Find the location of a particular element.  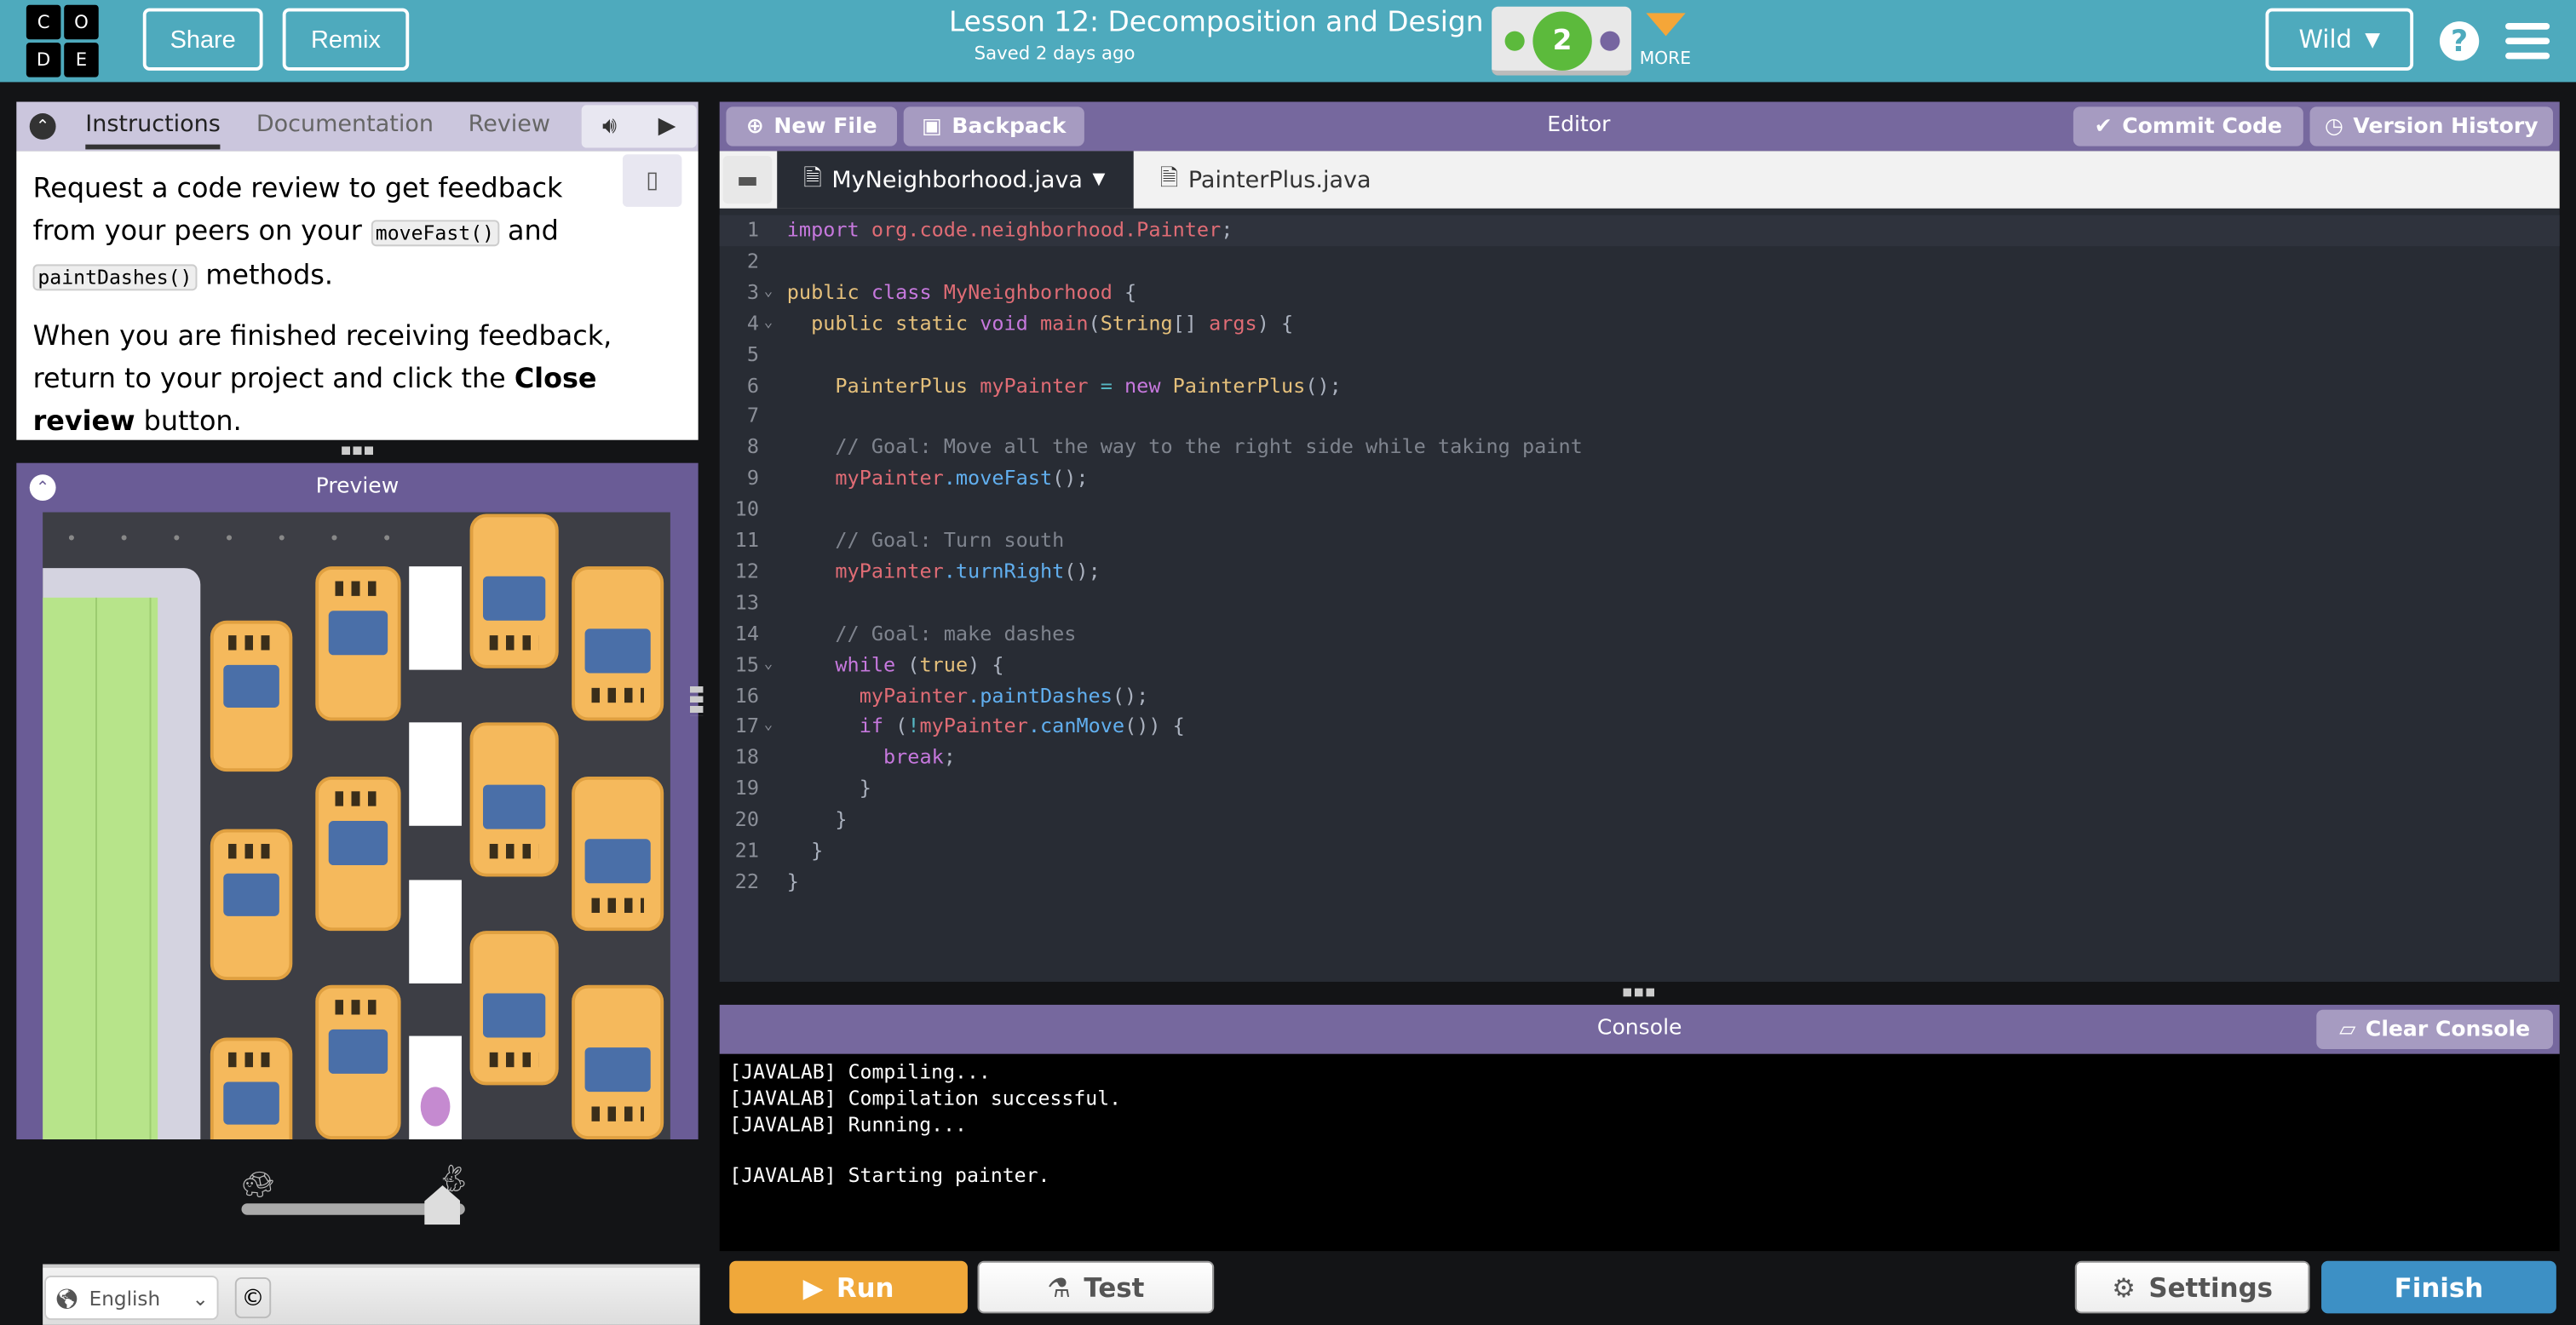

play-icon: ▶ is located at coordinates (667, 126).